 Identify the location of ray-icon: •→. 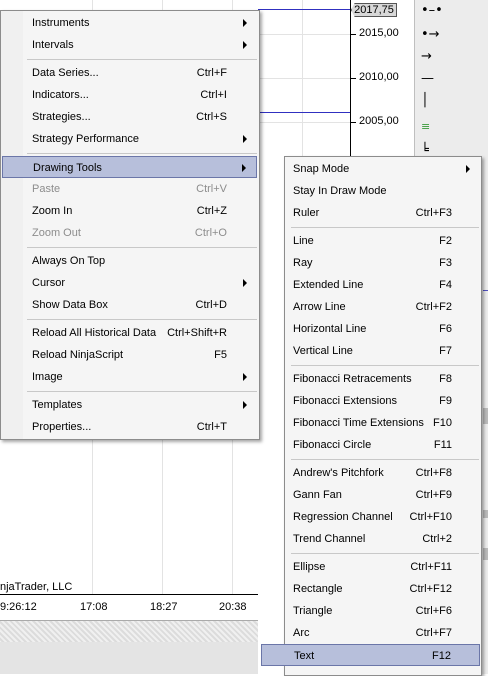
(430, 34).